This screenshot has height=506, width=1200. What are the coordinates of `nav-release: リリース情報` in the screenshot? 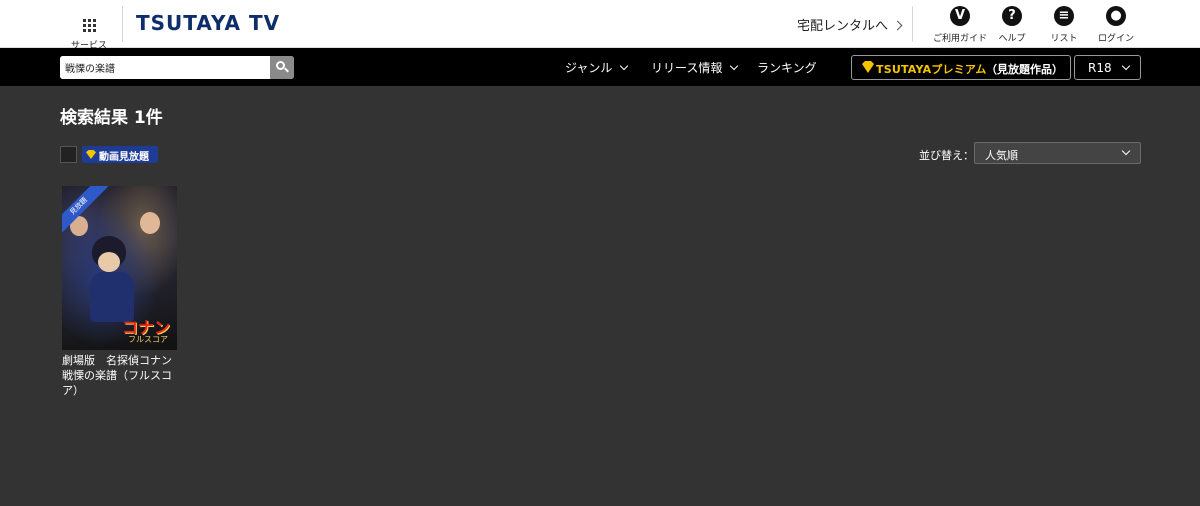 It's located at (695, 67).